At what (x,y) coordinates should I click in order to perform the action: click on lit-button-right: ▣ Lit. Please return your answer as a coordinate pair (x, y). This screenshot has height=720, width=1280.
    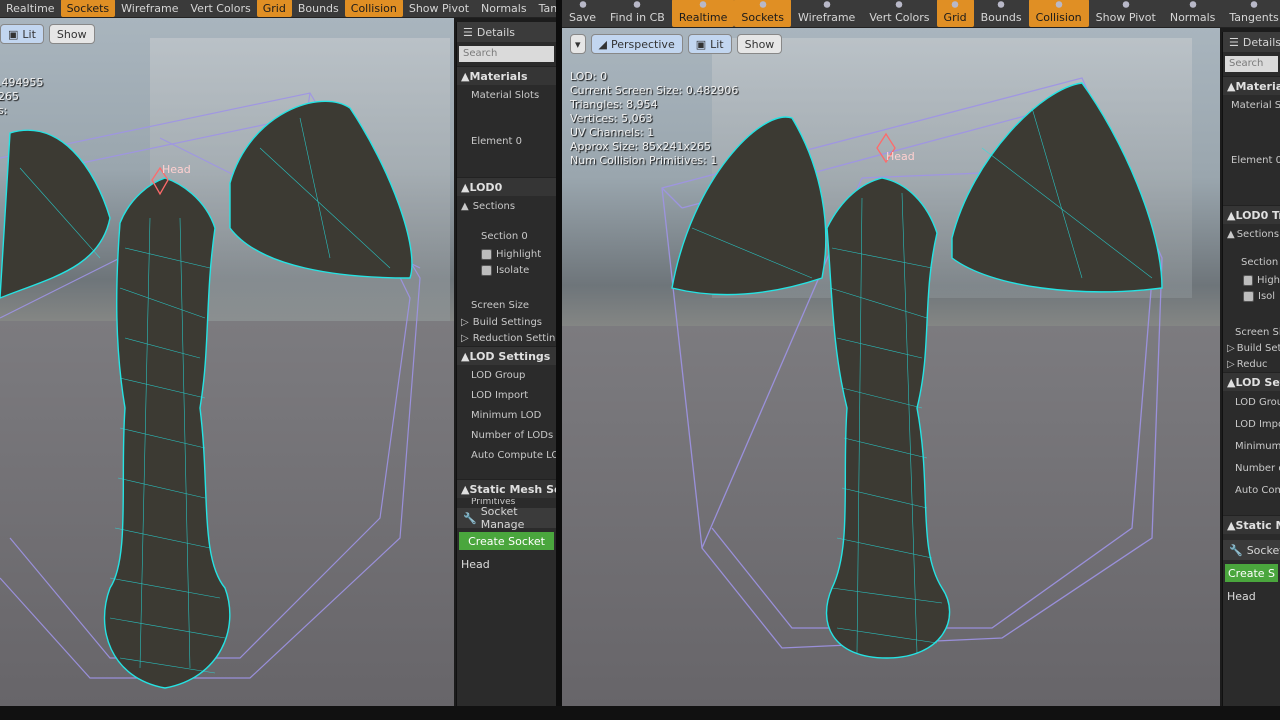
    Looking at the image, I should click on (709, 44).